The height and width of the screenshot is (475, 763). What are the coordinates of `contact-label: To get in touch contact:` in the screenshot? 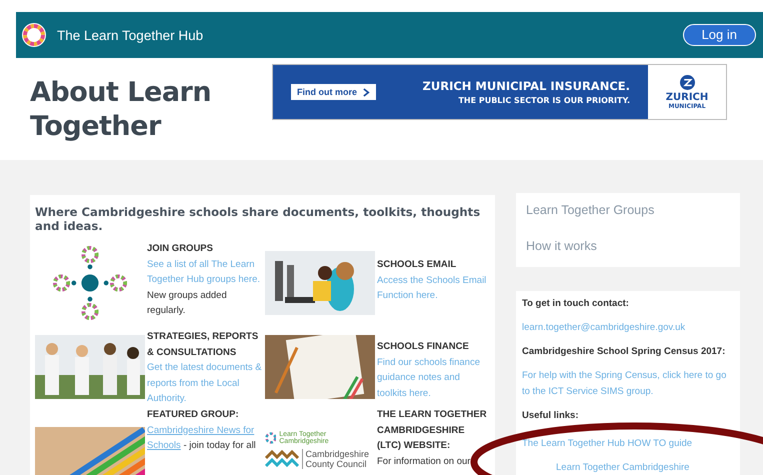 It's located at (576, 304).